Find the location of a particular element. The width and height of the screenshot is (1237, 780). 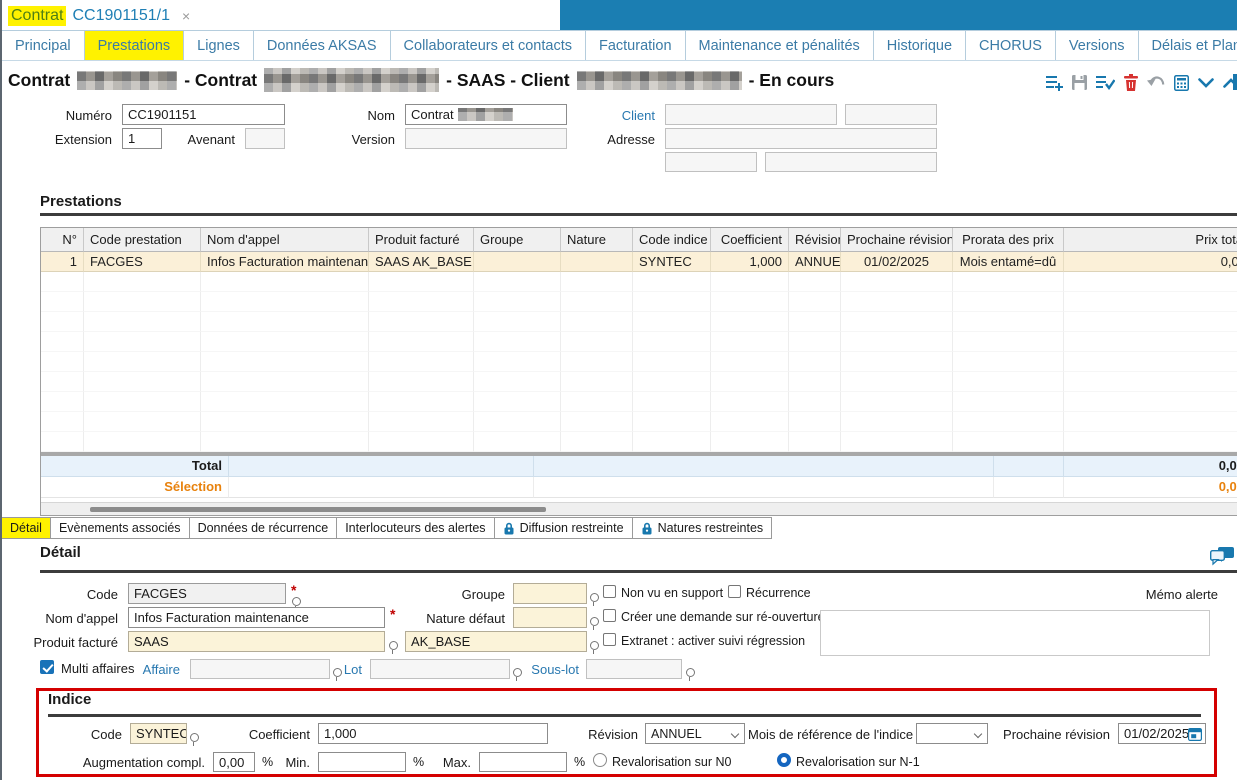

validate-icon is located at coordinates (1105, 82).